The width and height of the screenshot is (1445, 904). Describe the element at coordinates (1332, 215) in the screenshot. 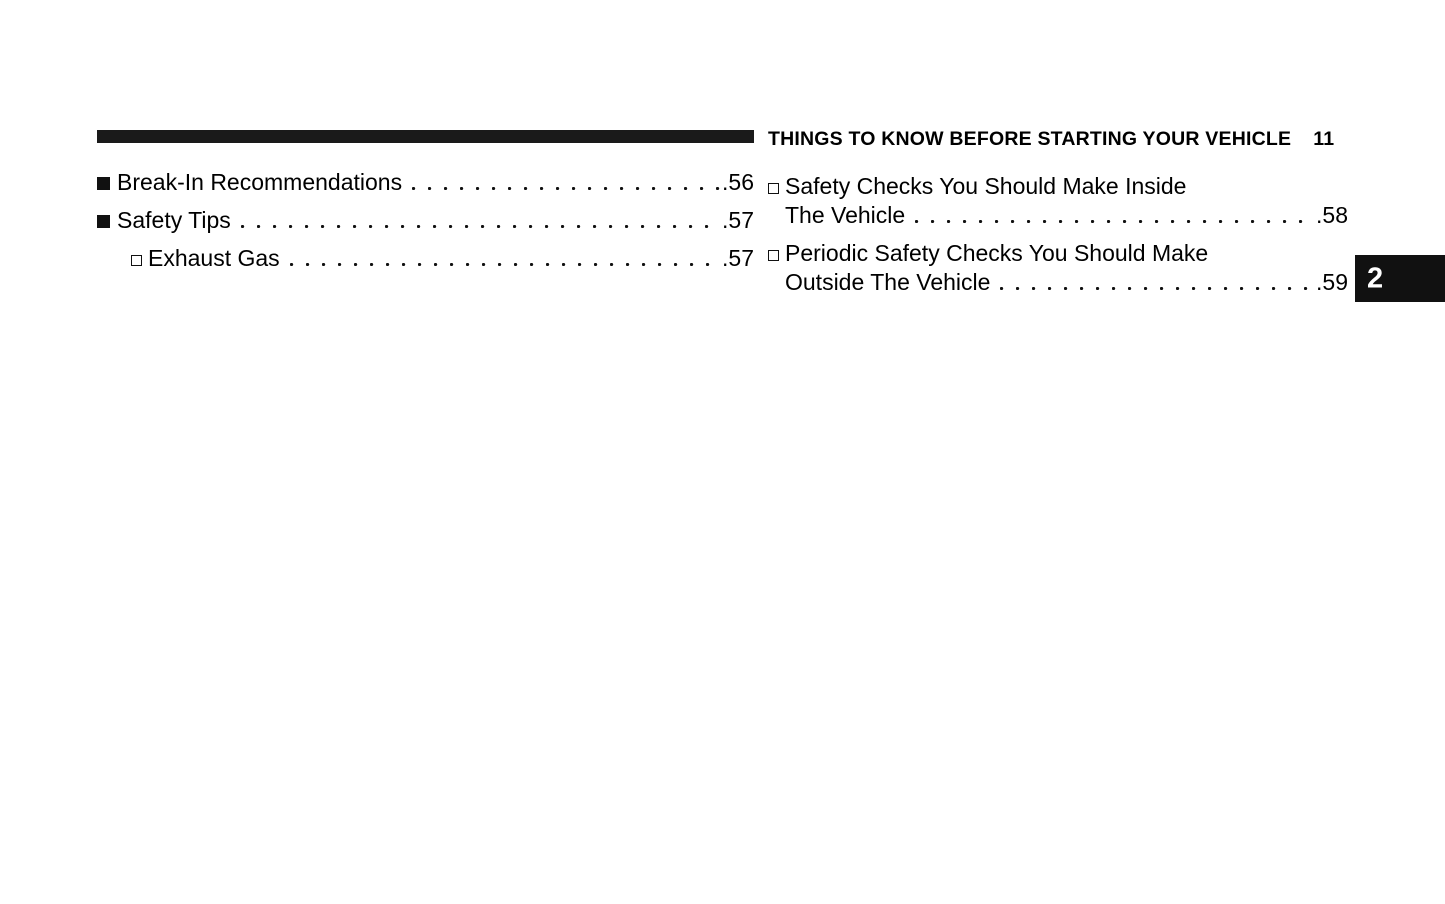

I see `toc-entry-page-number: 58` at that location.